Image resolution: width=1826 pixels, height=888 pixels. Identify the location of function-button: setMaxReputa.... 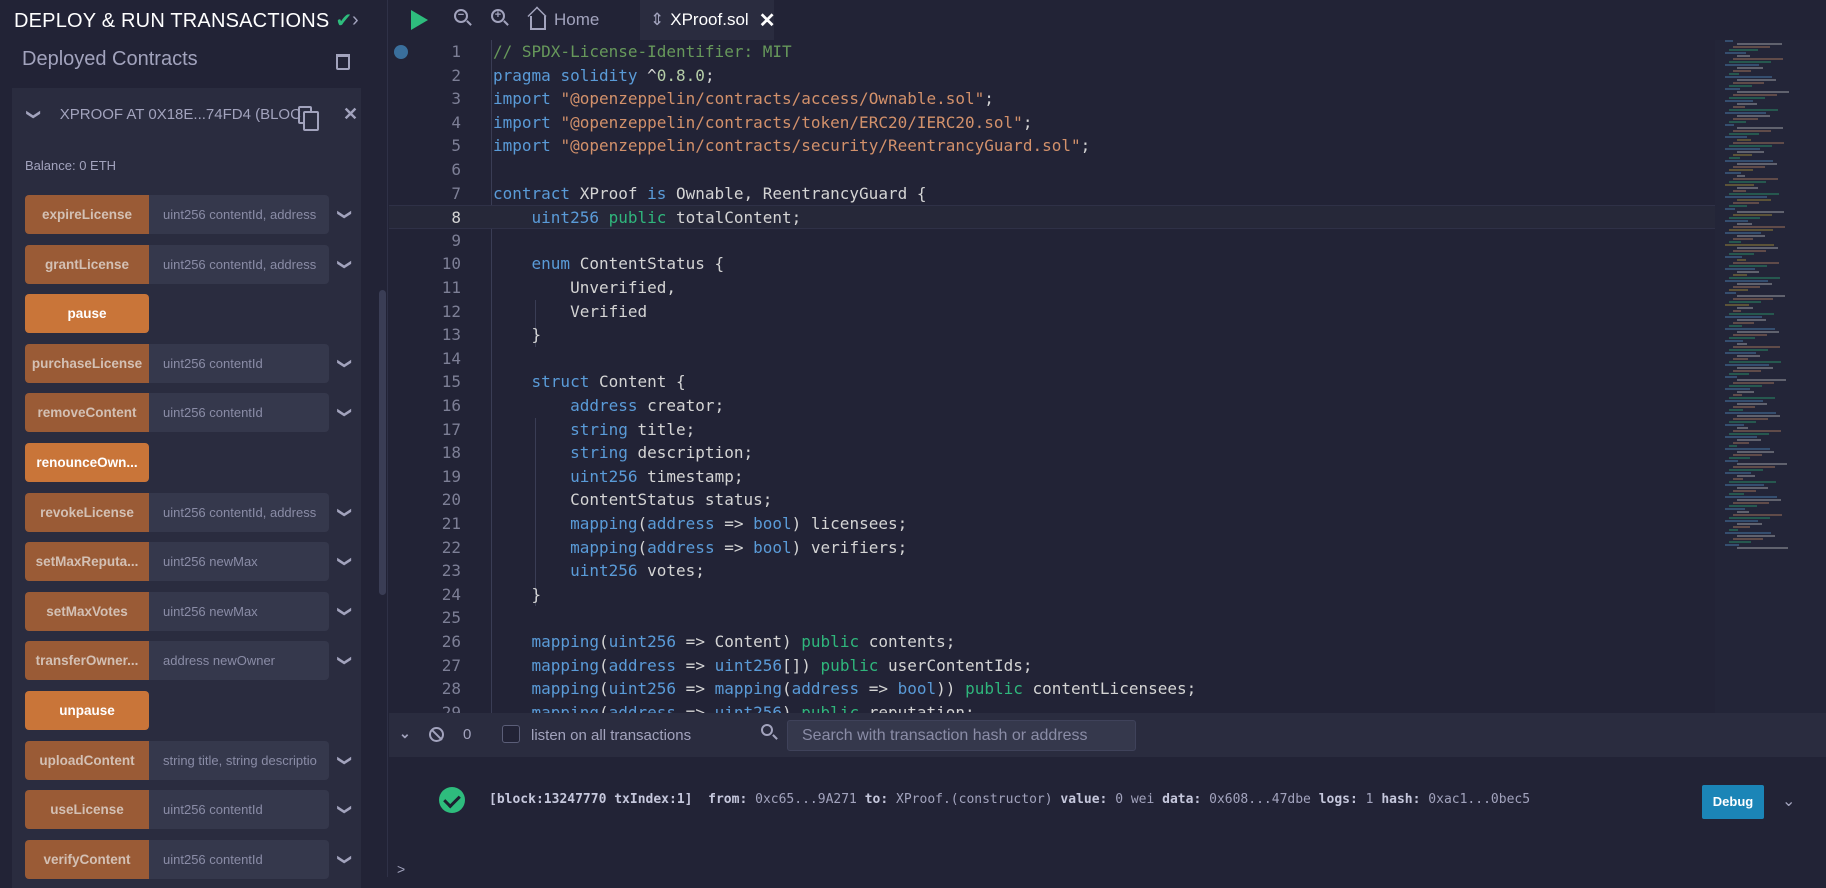
(87, 562).